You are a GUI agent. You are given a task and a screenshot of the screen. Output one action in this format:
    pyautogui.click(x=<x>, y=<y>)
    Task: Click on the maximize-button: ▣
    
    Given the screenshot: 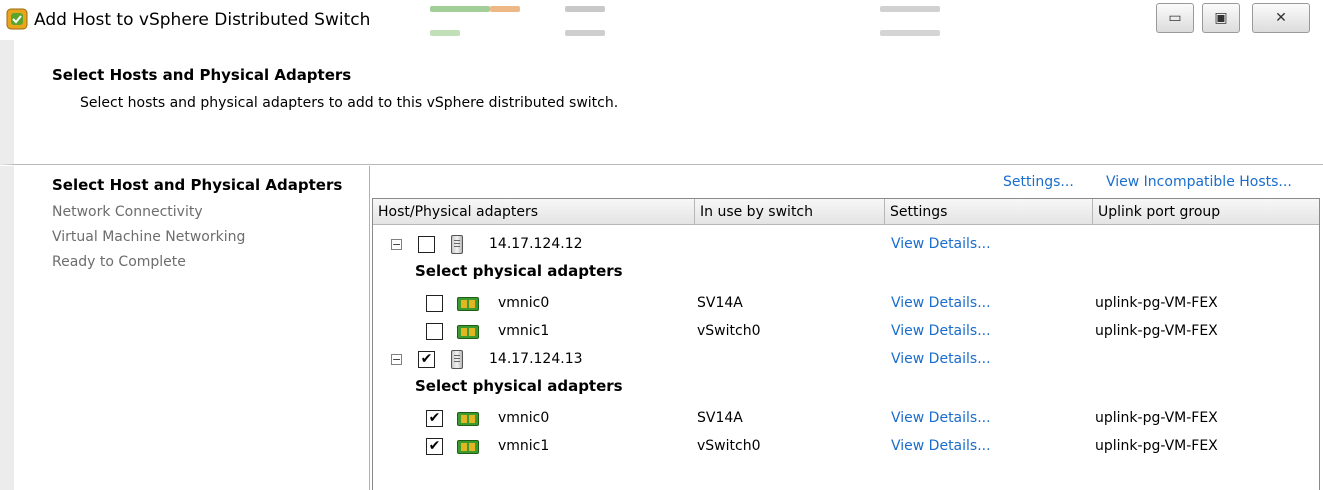 What is the action you would take?
    pyautogui.click(x=1221, y=18)
    